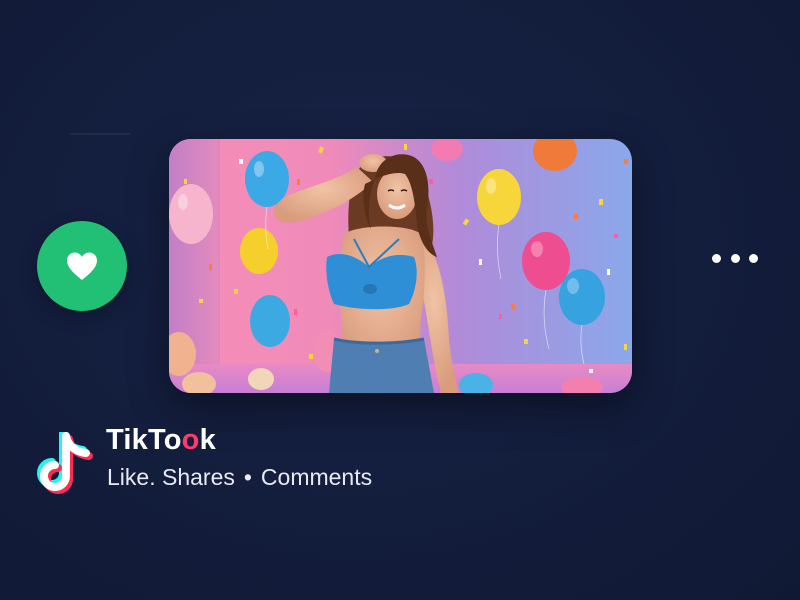  Describe the element at coordinates (100, 134) in the screenshot. I see `background-streak` at that location.